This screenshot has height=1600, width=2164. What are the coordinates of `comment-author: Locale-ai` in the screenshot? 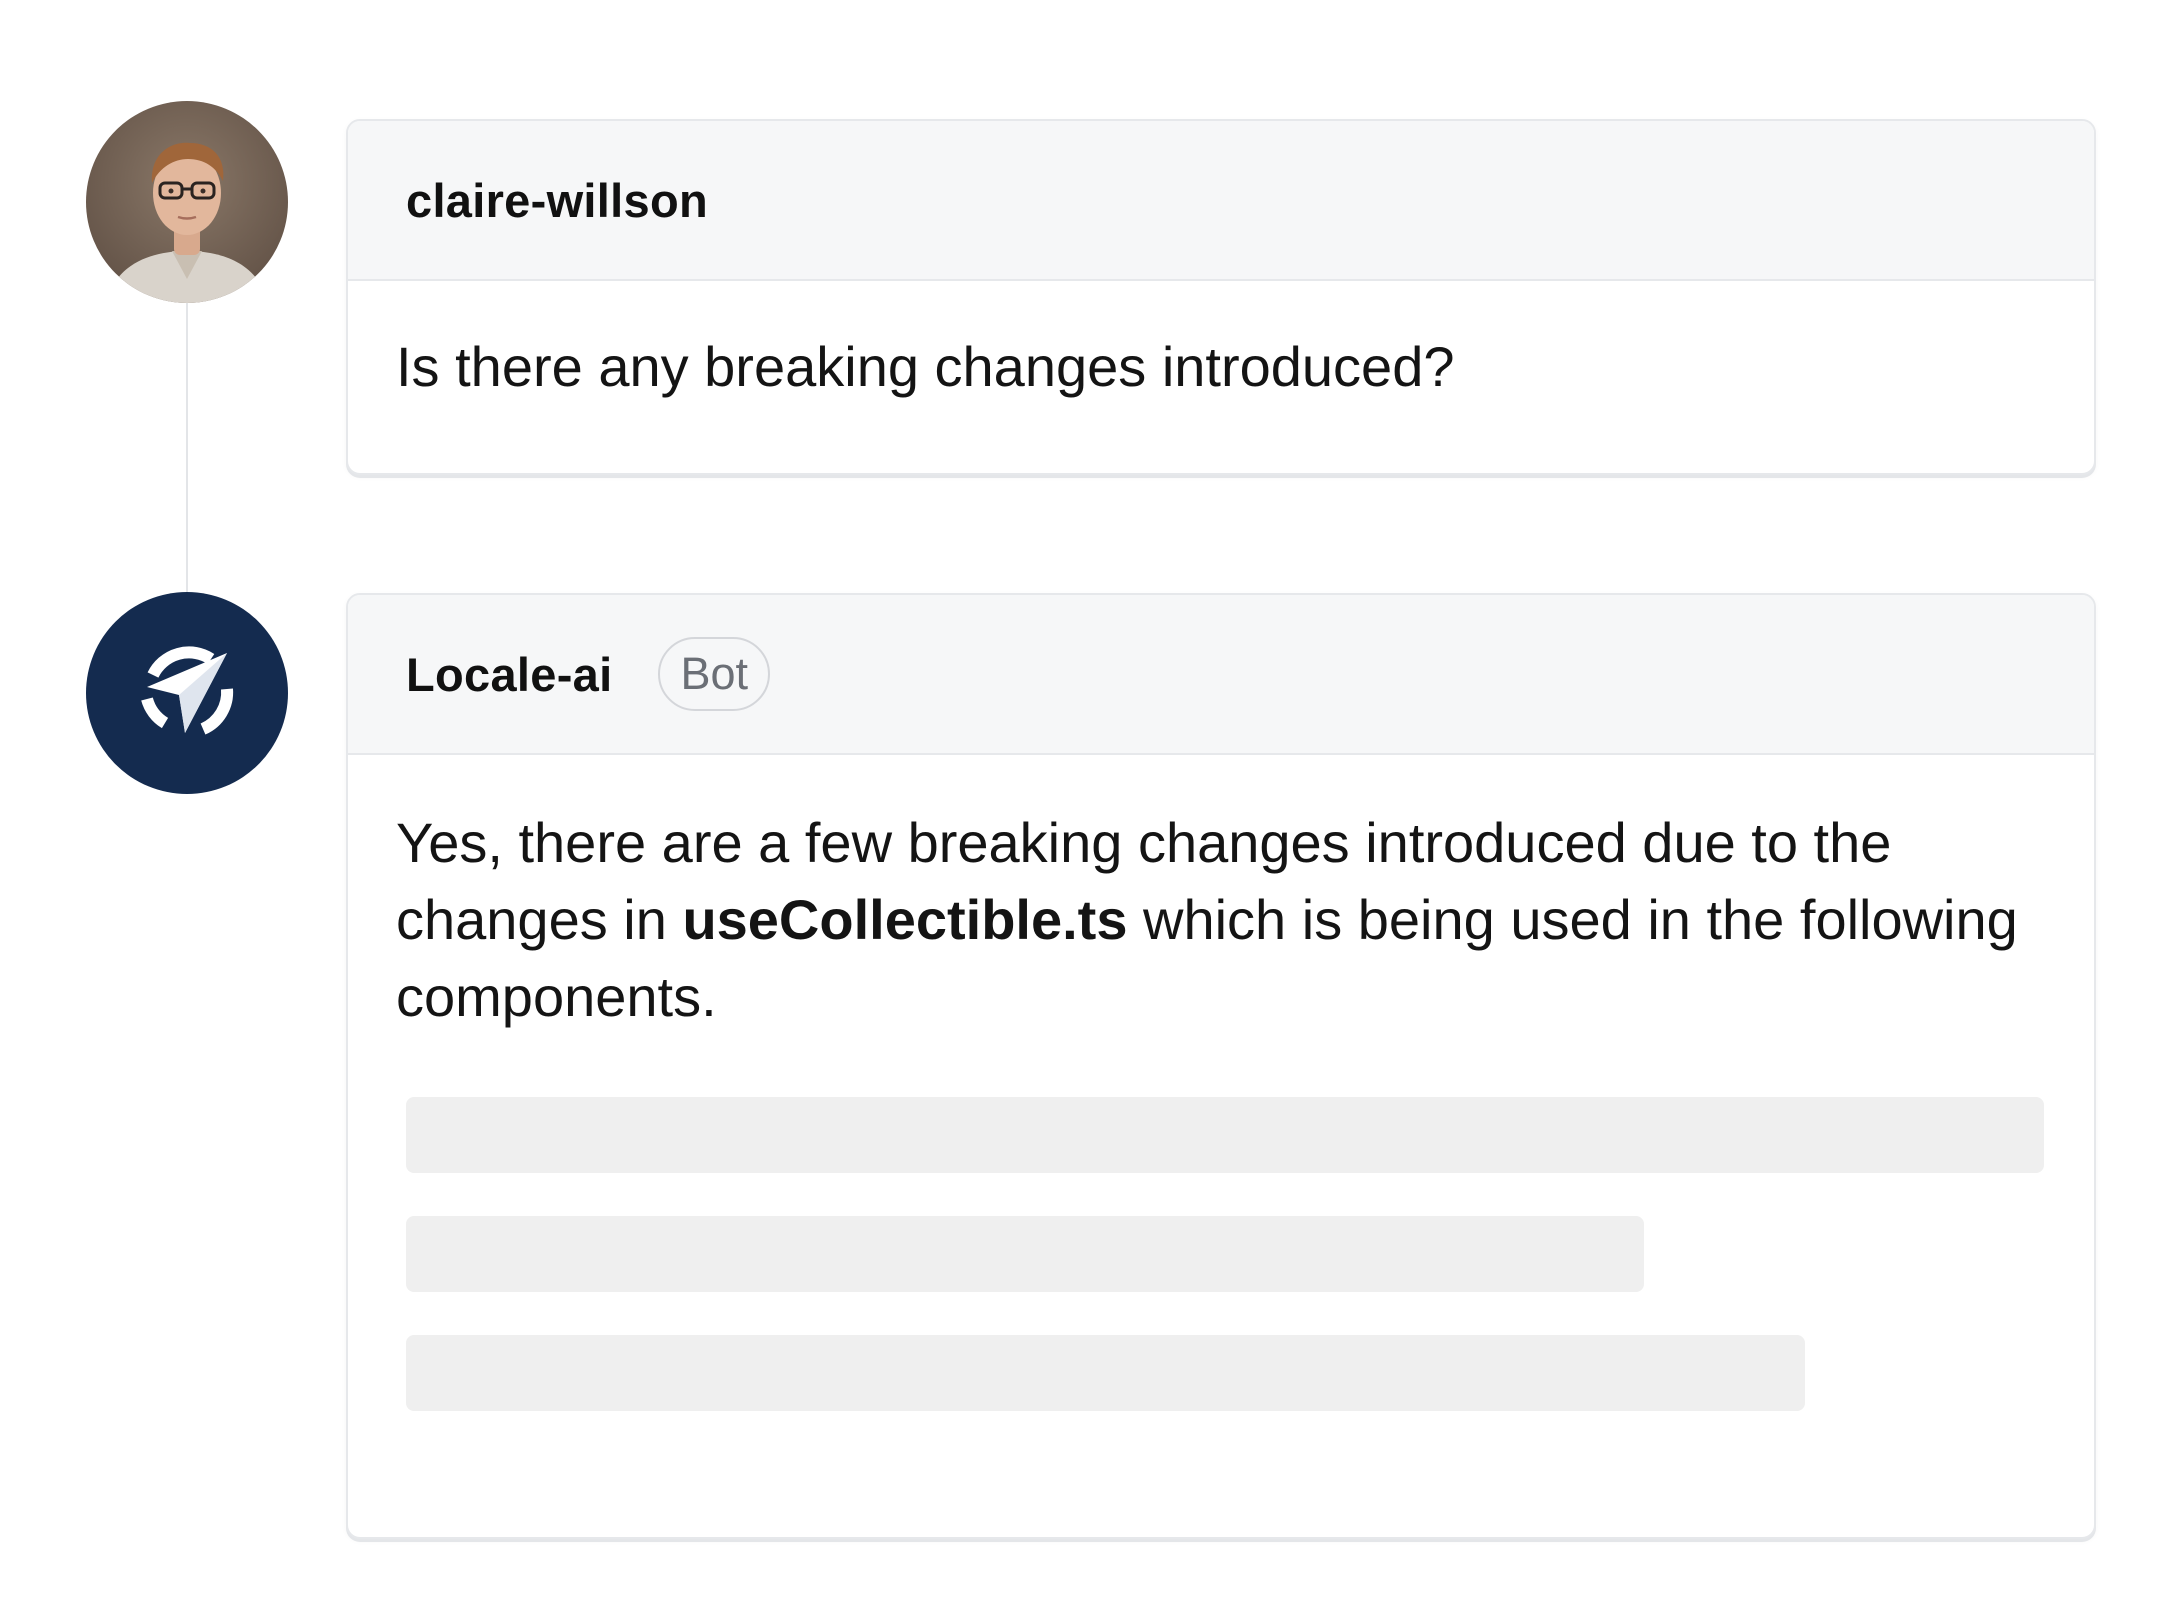 It's located at (509, 674).